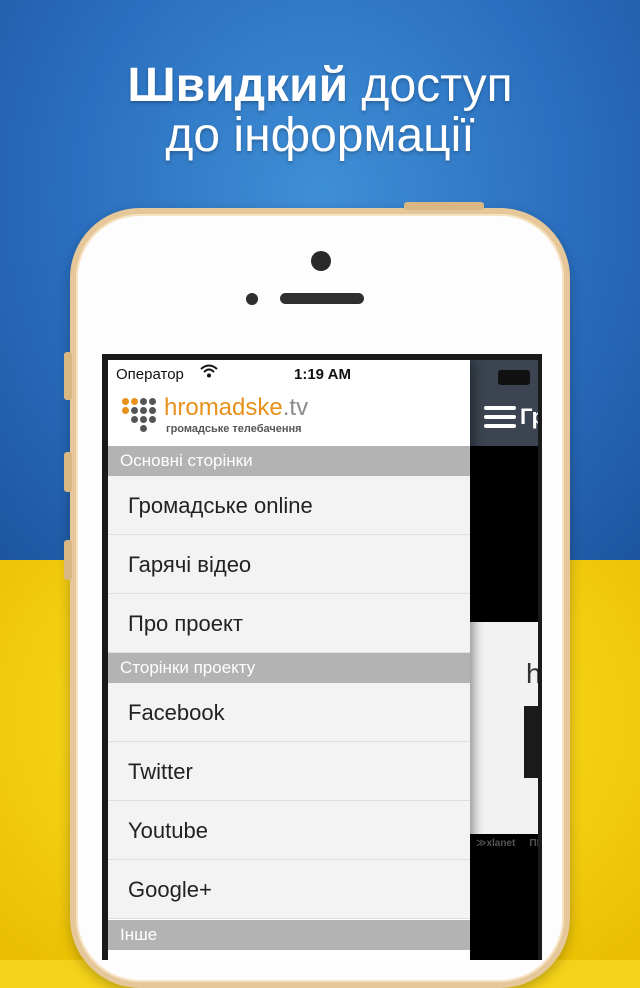  Describe the element at coordinates (289, 461) in the screenshot. I see `section-header-main: Основні сторінки` at that location.